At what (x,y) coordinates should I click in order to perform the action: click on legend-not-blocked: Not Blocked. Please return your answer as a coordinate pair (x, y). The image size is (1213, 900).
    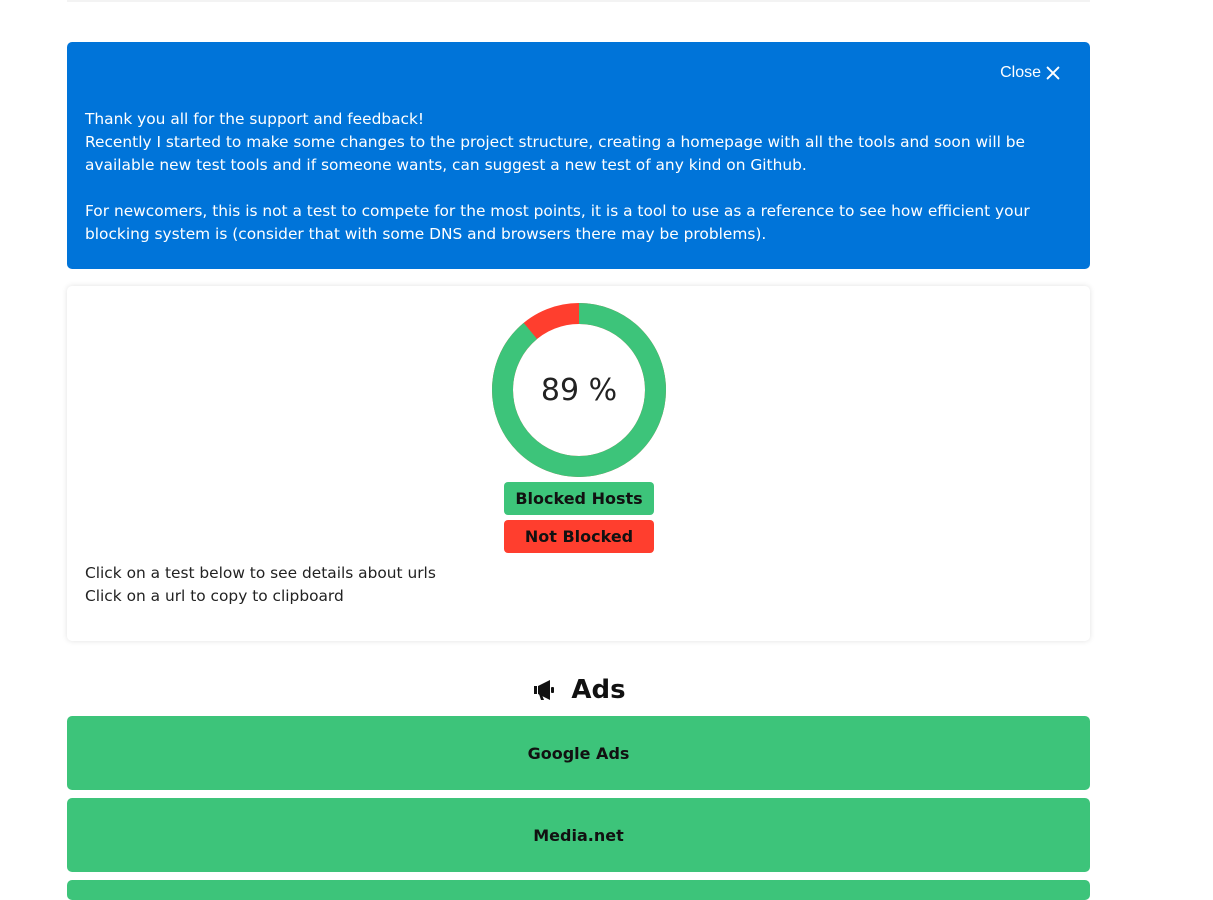
    Looking at the image, I should click on (579, 536).